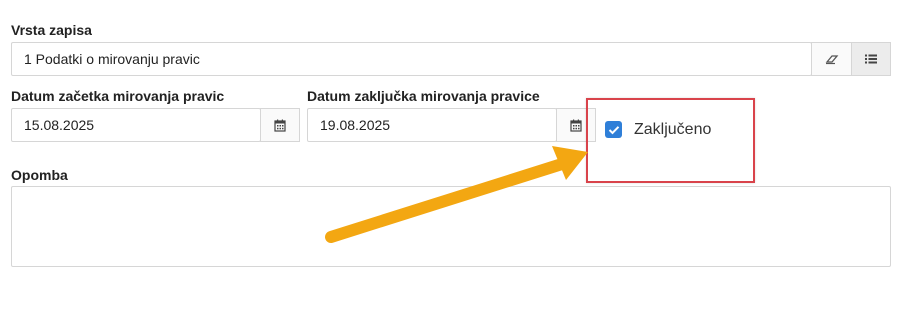 The width and height of the screenshot is (906, 309). Describe the element at coordinates (456, 194) in the screenshot. I see `annotation-arrow` at that location.